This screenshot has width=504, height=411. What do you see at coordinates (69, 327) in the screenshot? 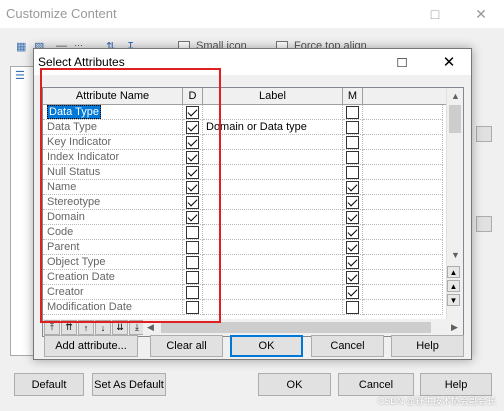
I see `move-page-up-icon: ⇈` at bounding box center [69, 327].